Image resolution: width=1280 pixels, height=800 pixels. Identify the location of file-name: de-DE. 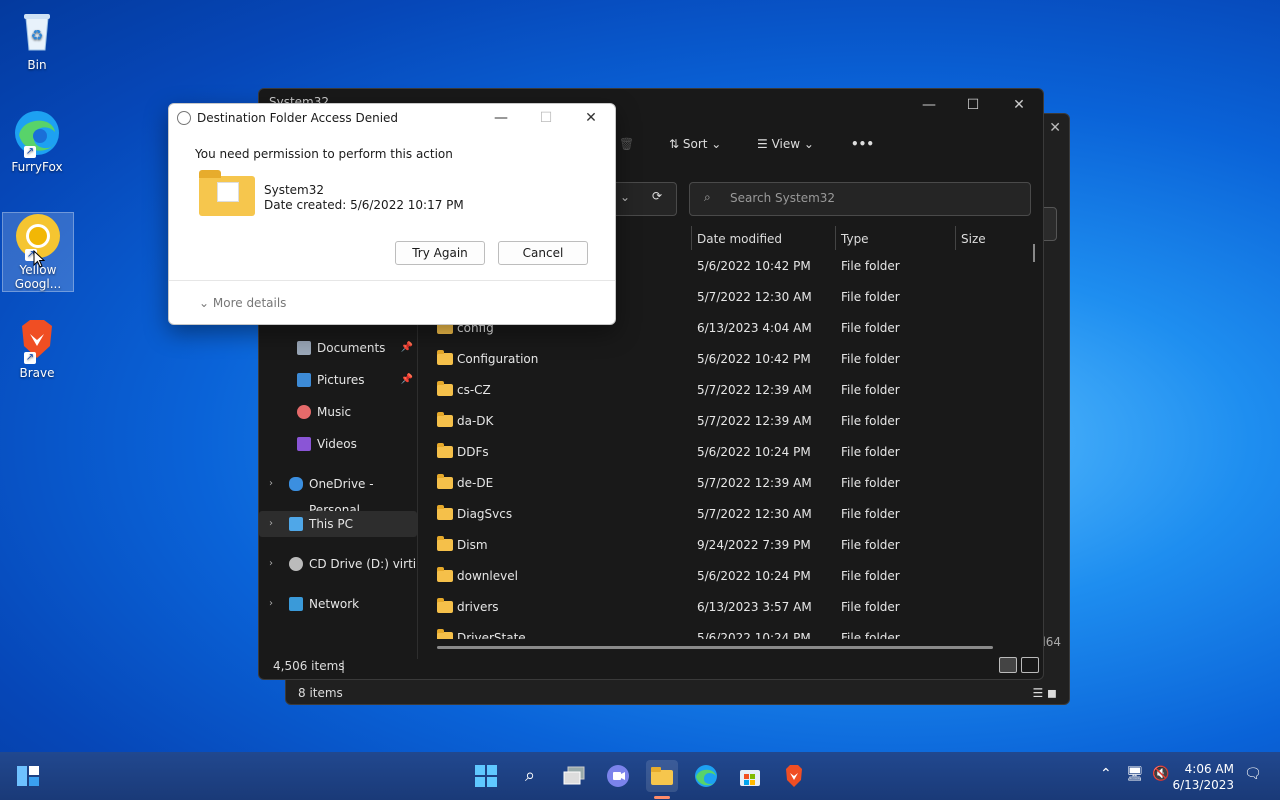
(475, 483).